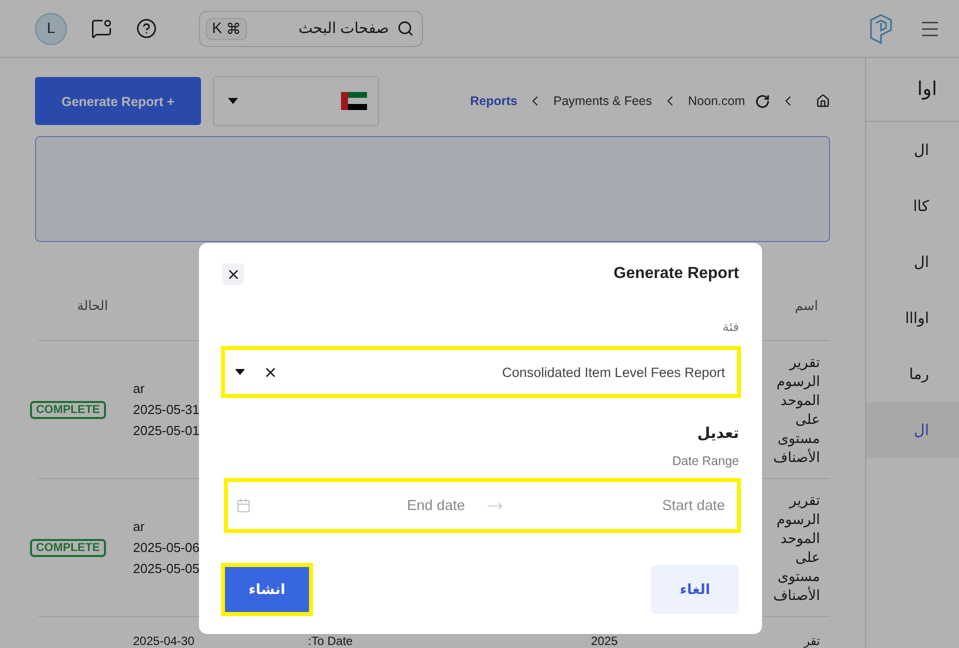 Image resolution: width=959 pixels, height=648 pixels. I want to click on search-icon, so click(405, 28).